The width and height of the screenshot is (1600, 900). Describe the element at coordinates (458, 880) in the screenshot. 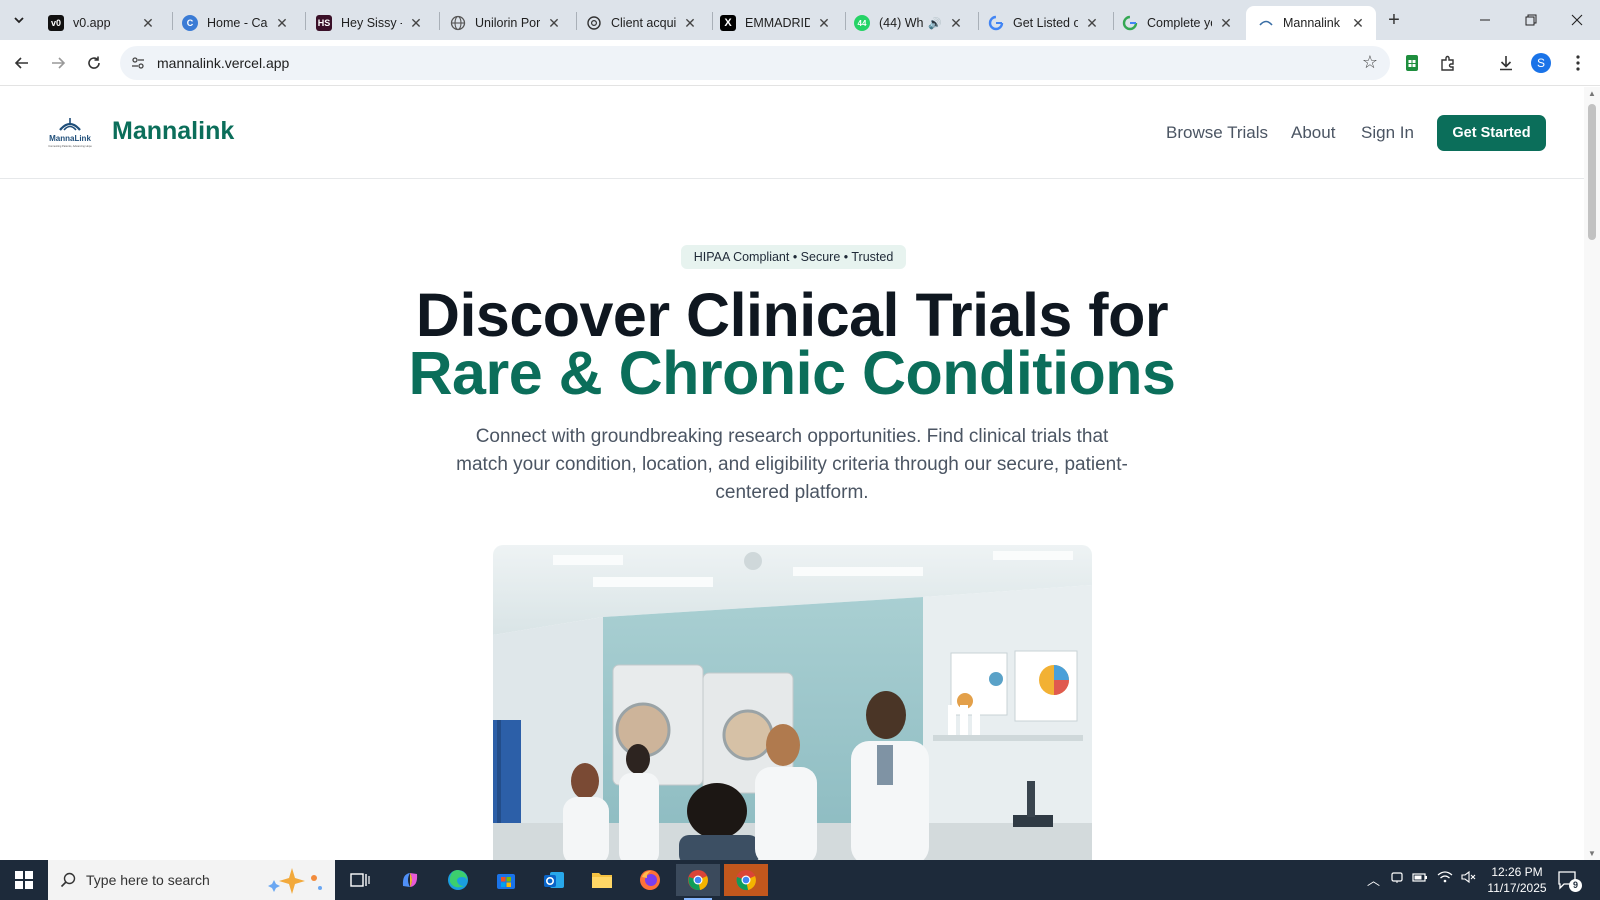

I see `edge-app-icon` at that location.